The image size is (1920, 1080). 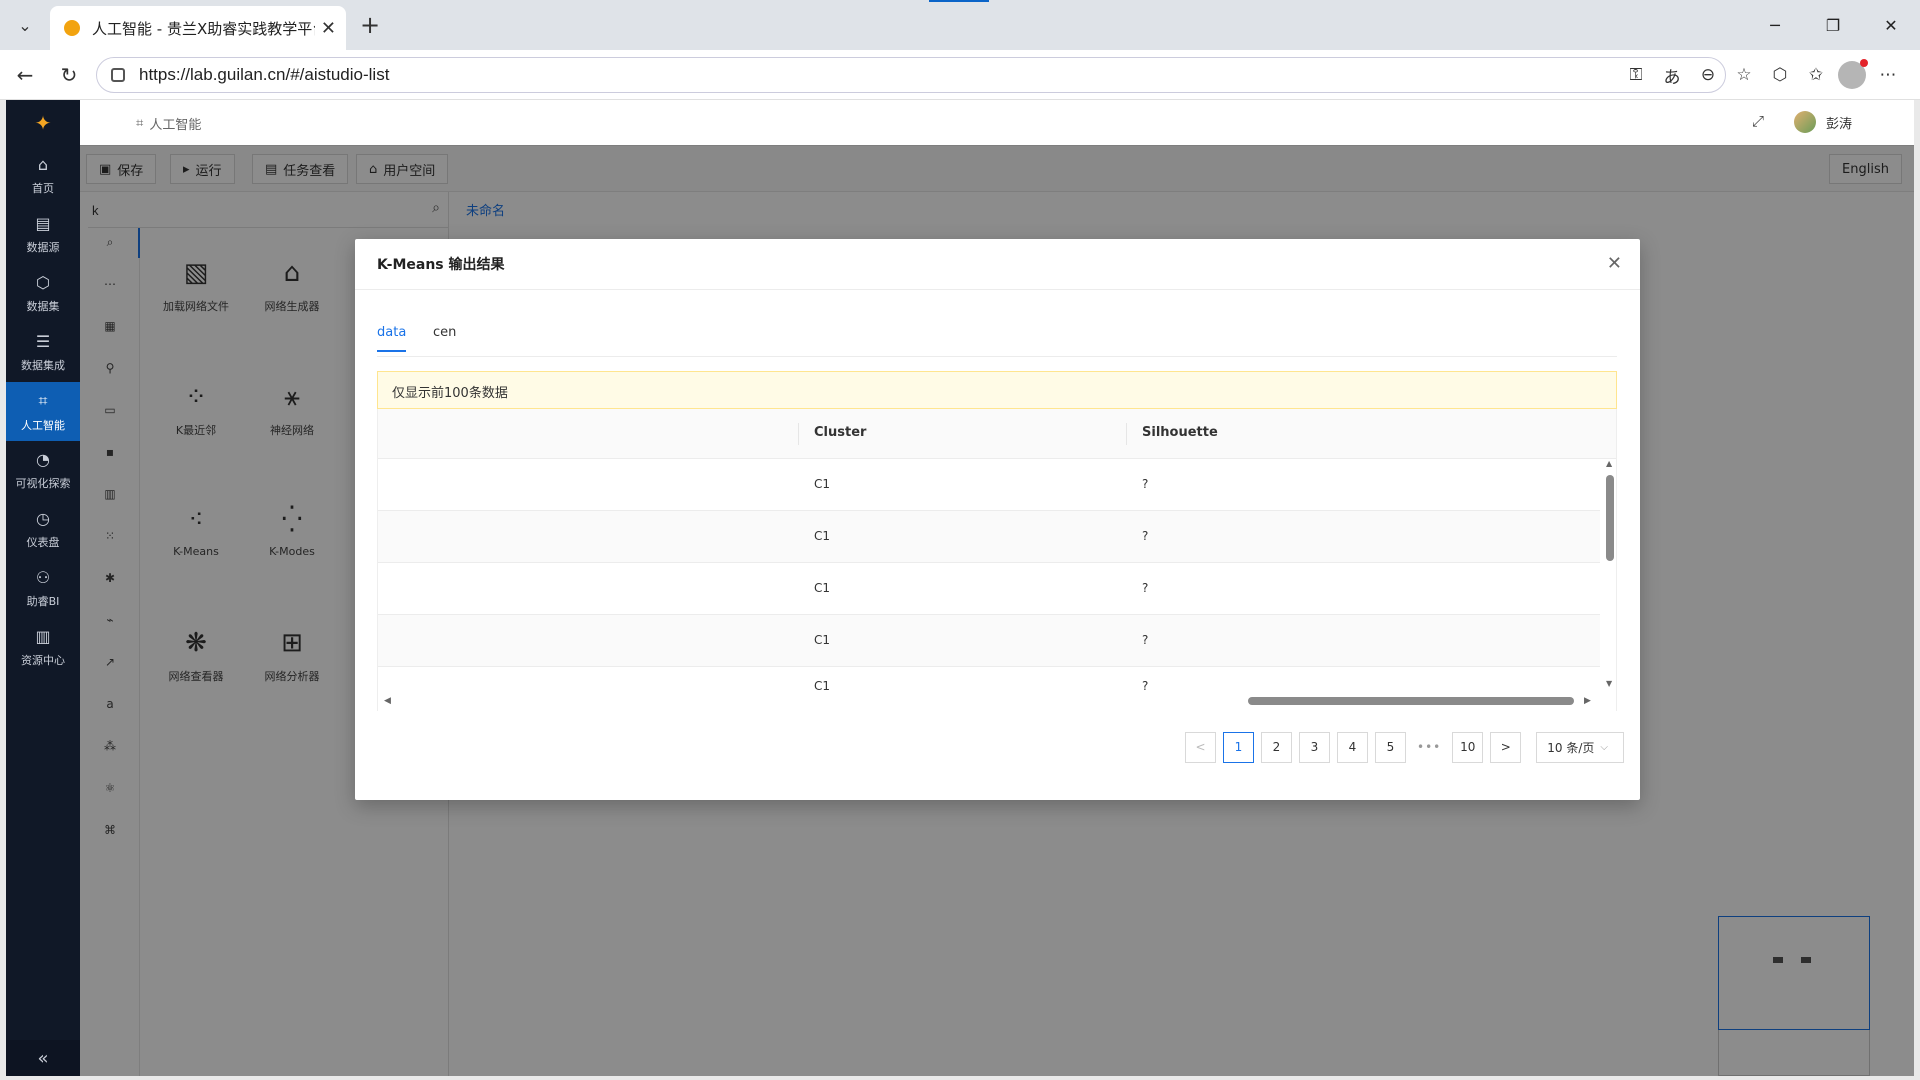 I want to click on collapse-sidebar-button: «, so click(x=43, y=1058).